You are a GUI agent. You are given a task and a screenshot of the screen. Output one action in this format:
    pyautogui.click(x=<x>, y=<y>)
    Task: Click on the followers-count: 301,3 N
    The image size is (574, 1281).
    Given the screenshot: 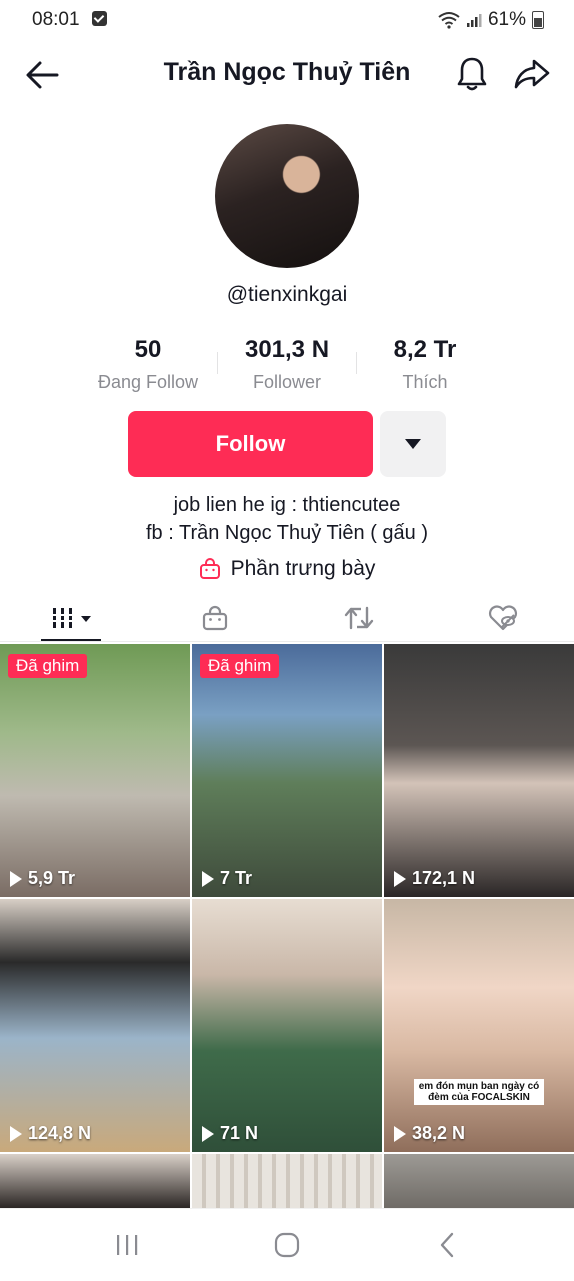 What is the action you would take?
    pyautogui.click(x=287, y=349)
    